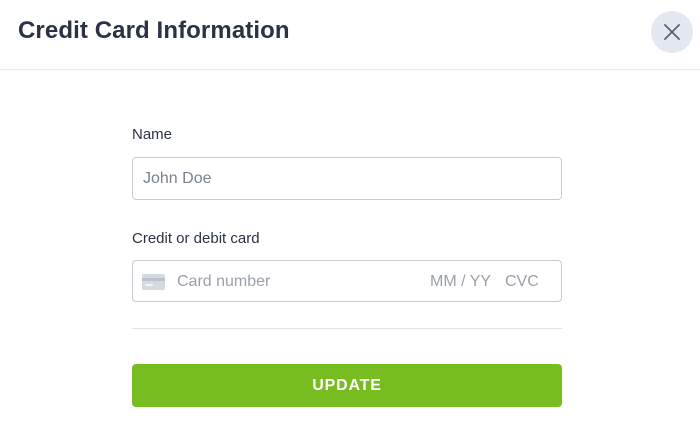 The image size is (700, 422). I want to click on credit-card-icon, so click(153, 282).